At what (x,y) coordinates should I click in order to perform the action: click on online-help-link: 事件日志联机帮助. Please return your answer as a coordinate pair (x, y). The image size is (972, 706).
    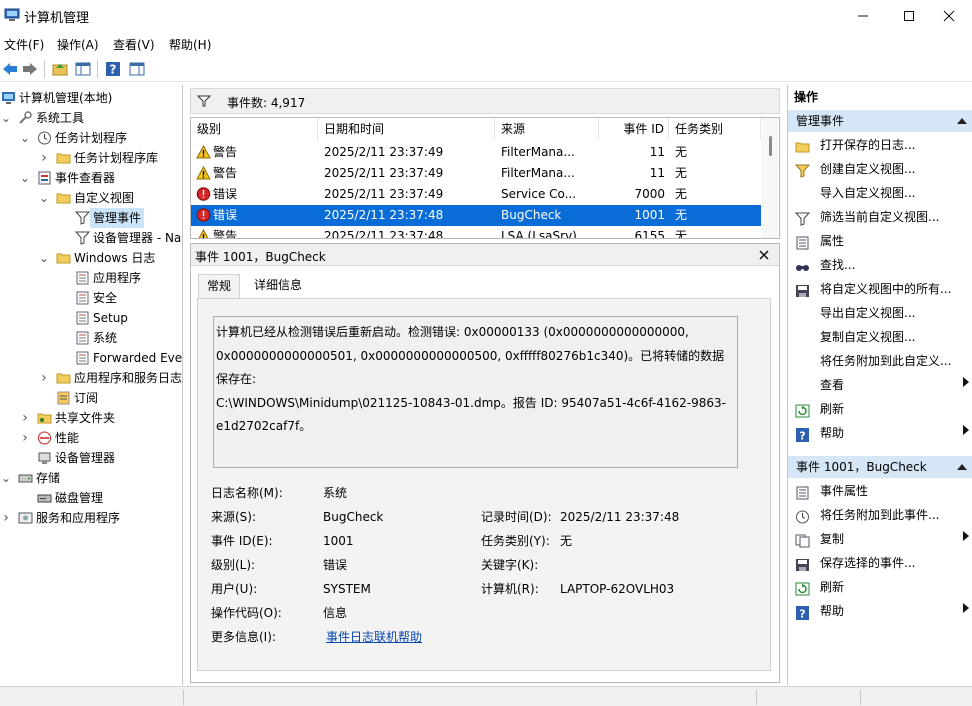
    Looking at the image, I should click on (374, 637).